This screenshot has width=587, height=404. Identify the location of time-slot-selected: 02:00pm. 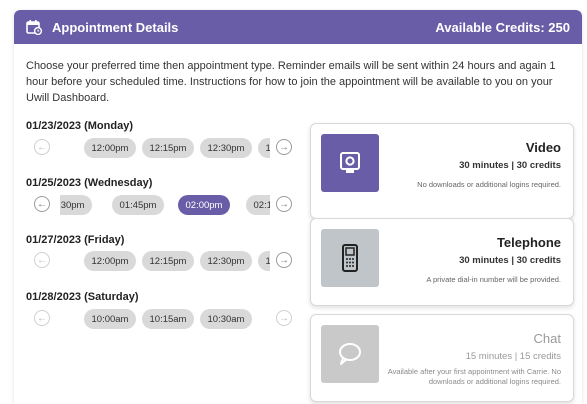
(204, 205).